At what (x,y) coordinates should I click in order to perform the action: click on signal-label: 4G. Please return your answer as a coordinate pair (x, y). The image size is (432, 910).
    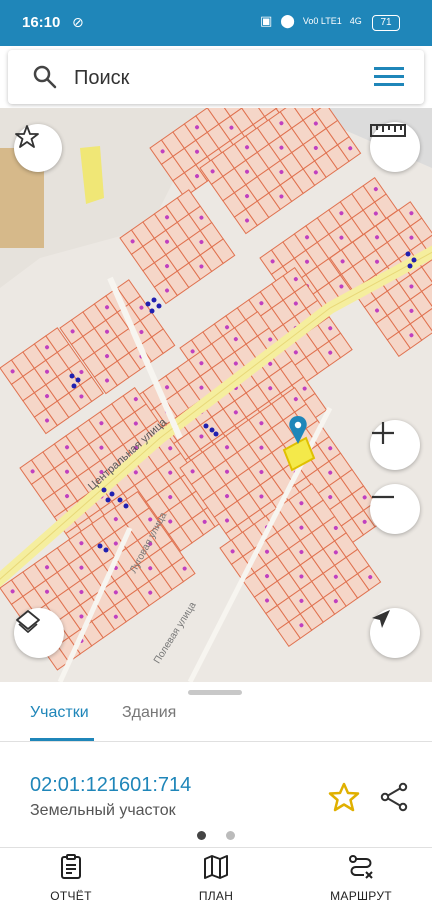
    Looking at the image, I should click on (355, 21).